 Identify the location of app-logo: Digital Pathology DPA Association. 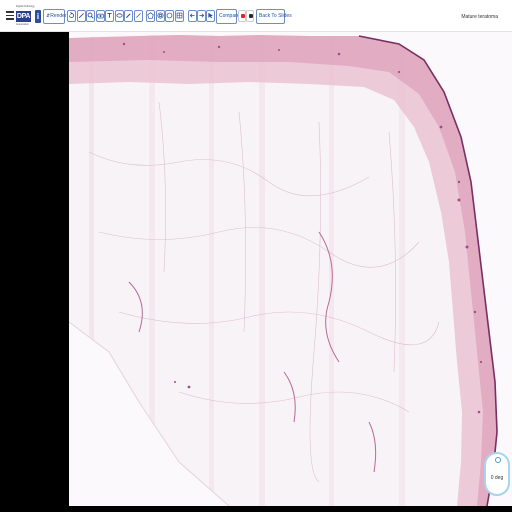
(25, 16).